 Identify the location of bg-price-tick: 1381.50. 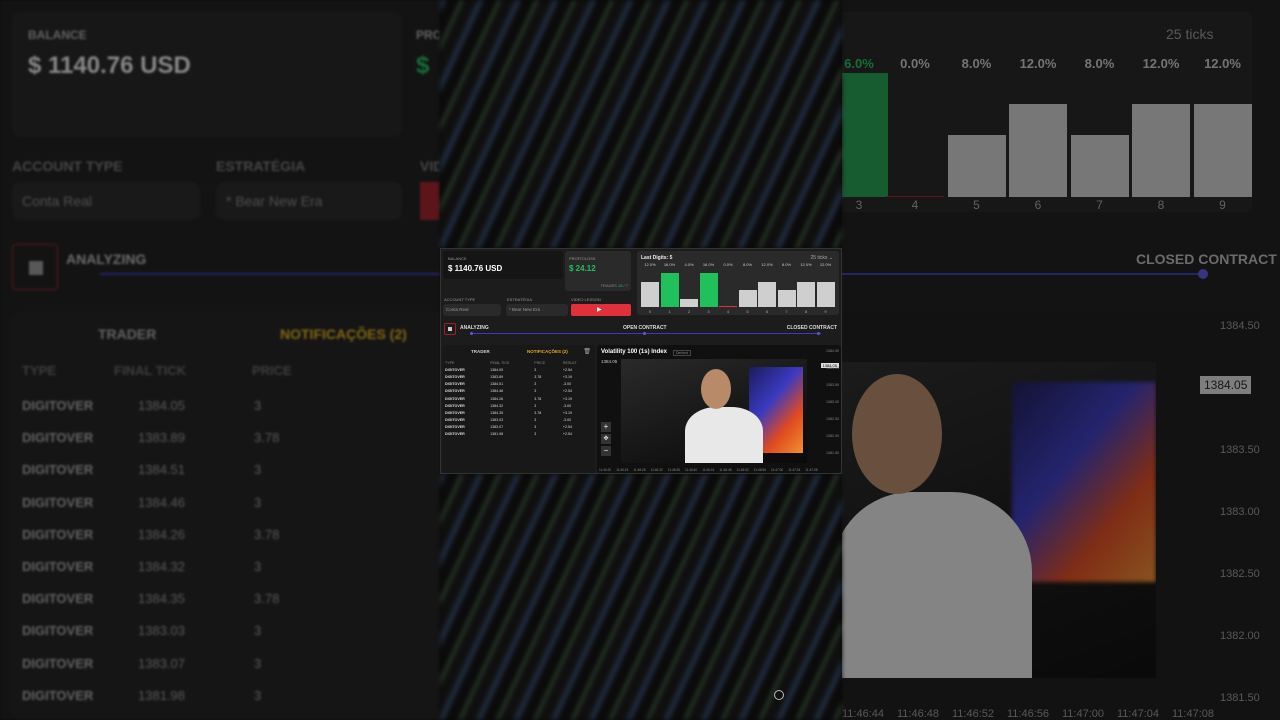
(1240, 698).